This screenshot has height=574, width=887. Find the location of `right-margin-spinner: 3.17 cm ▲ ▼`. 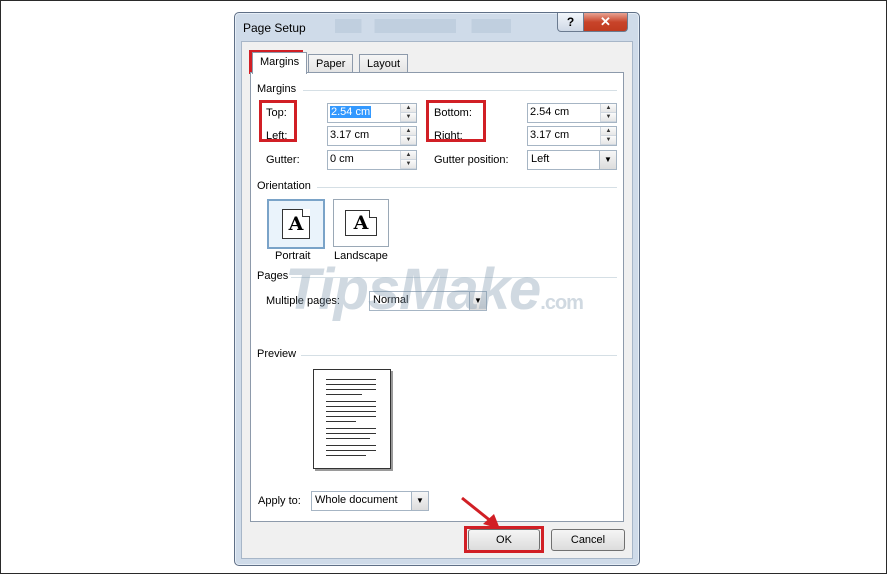

right-margin-spinner: 3.17 cm ▲ ▼ is located at coordinates (572, 136).